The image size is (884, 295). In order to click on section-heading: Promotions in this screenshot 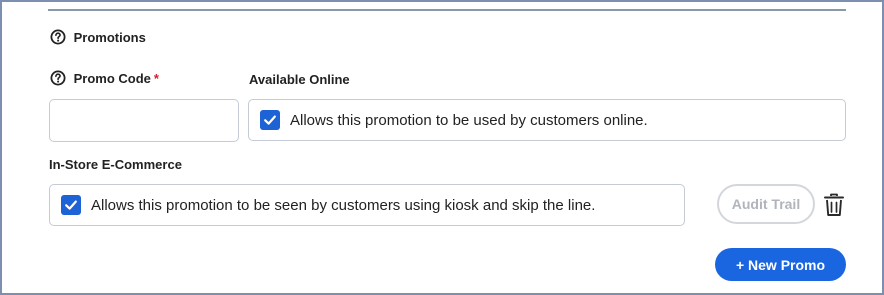, I will do `click(98, 37)`.